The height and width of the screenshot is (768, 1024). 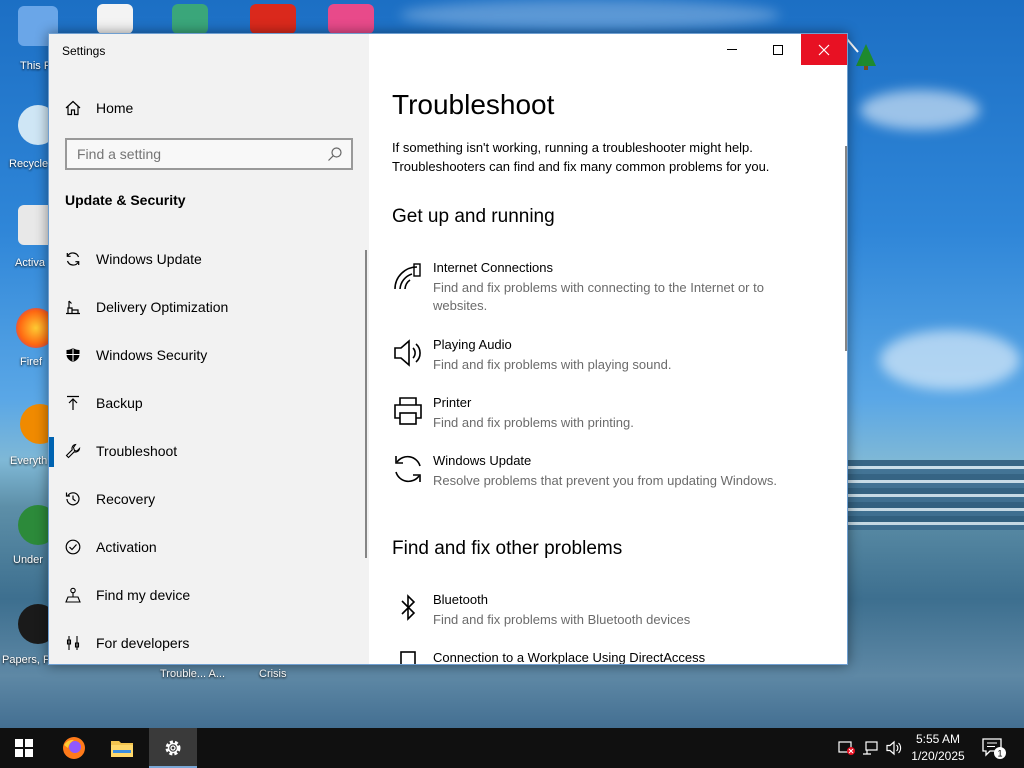 What do you see at coordinates (29, 461) in the screenshot?
I see `desktop-label-everything: Everyth` at bounding box center [29, 461].